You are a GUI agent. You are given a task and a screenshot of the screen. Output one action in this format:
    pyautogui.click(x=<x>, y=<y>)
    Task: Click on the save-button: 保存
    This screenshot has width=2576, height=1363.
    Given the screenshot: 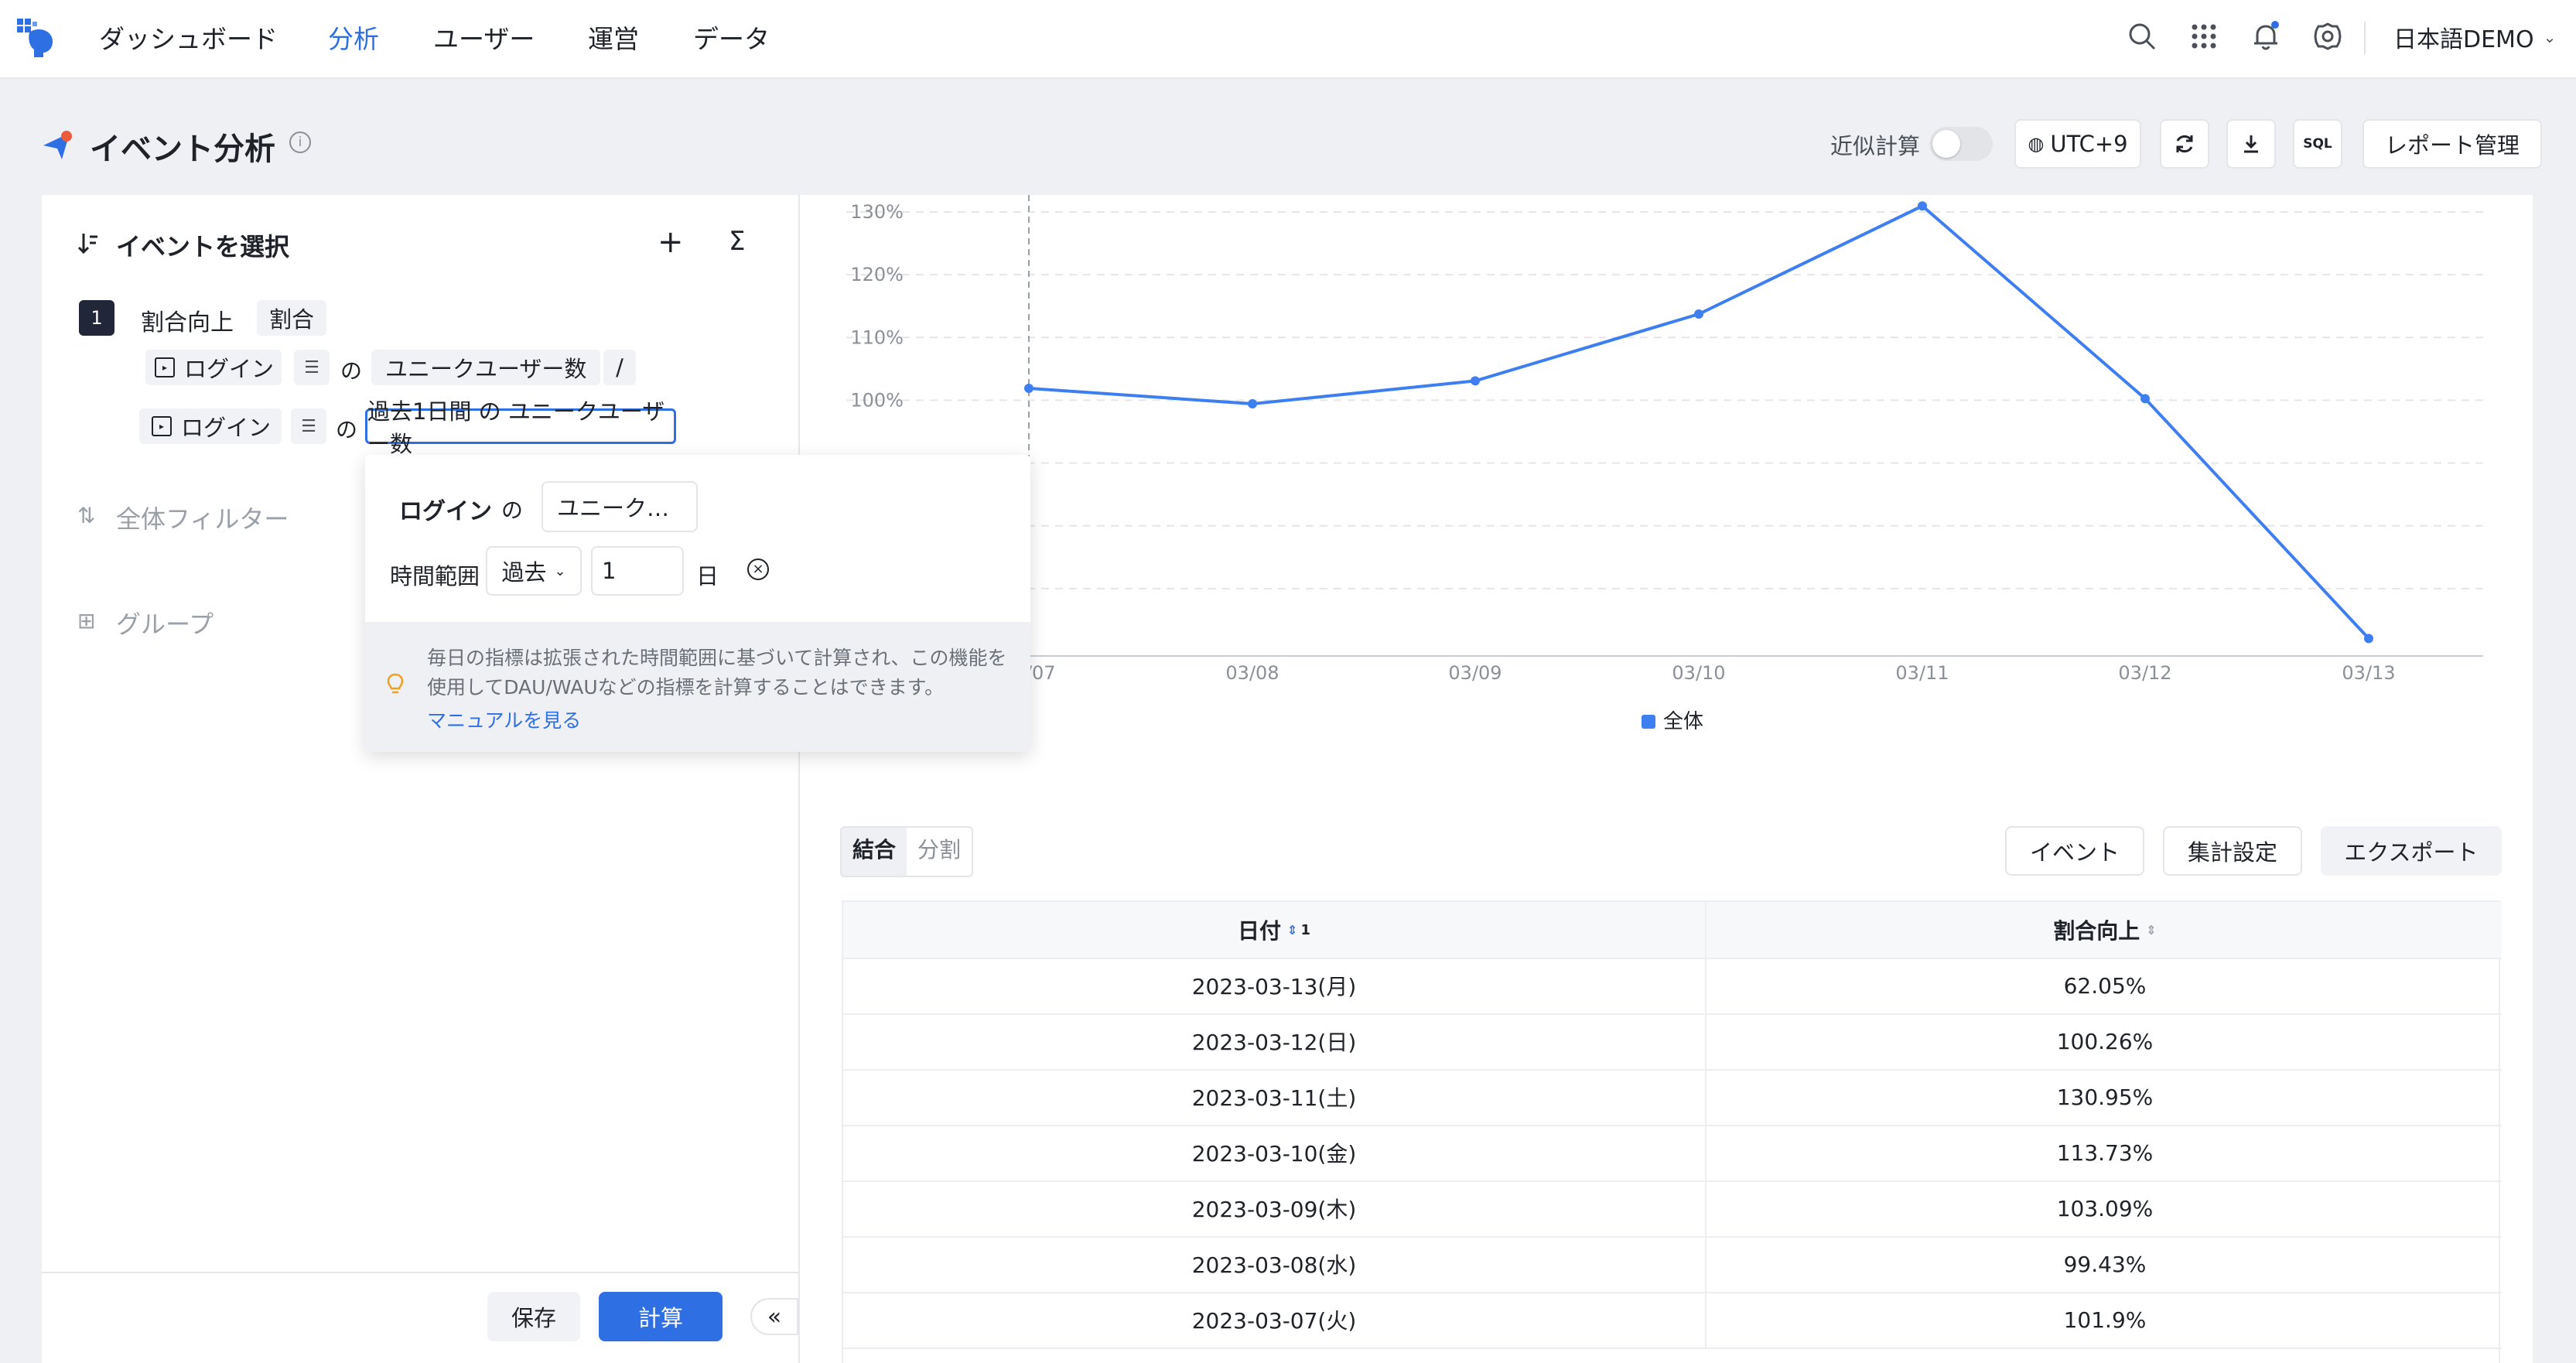 What is the action you would take?
    pyautogui.click(x=533, y=1316)
    